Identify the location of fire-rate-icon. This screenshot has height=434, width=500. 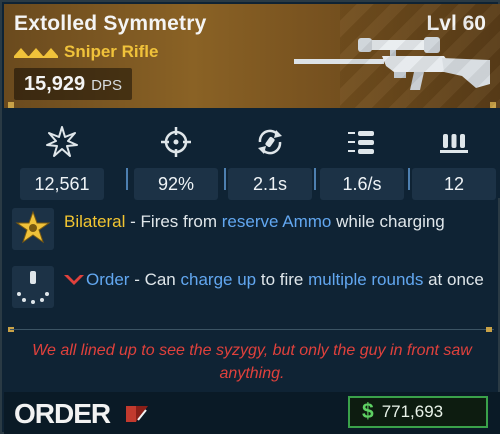
(361, 142).